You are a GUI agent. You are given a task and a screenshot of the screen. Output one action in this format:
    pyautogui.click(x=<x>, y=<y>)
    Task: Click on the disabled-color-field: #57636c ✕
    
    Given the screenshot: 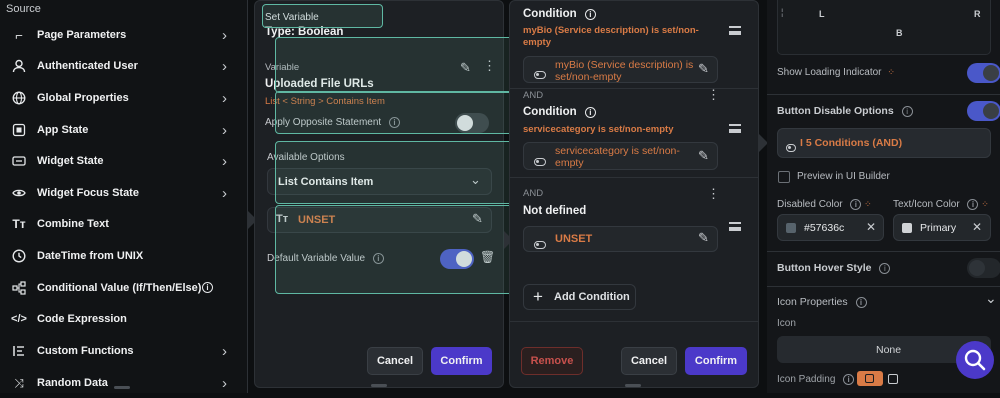 What is the action you would take?
    pyautogui.click(x=830, y=227)
    